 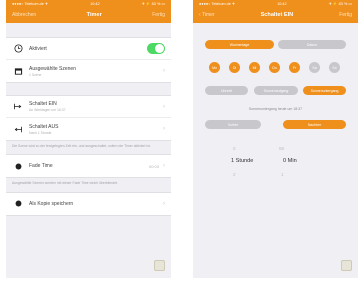 What do you see at coordinates (254, 67) in the screenshot?
I see `day-mi: Mi` at bounding box center [254, 67].